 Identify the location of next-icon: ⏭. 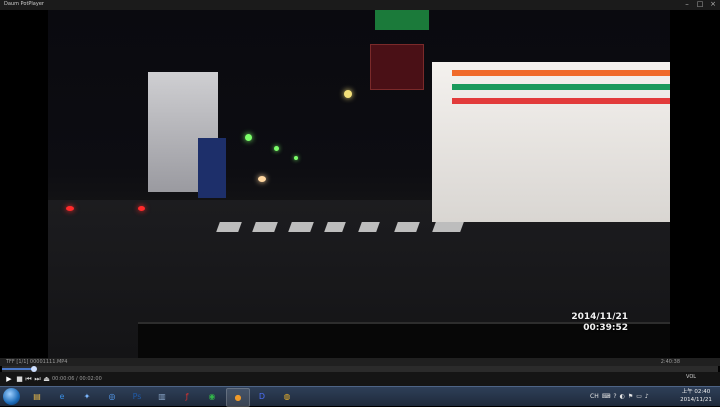
(37, 379).